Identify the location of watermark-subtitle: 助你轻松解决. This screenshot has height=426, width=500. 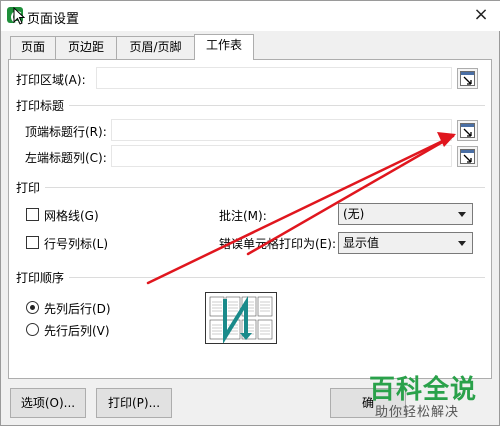
(417, 412).